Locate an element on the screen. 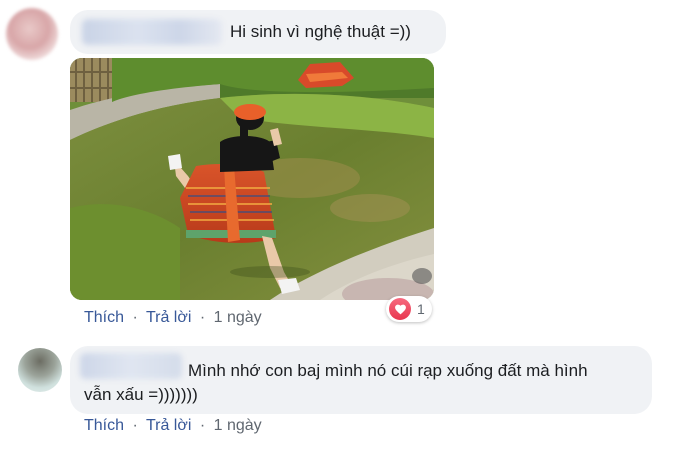 The height and width of the screenshot is (456, 700). heart-icon is located at coordinates (400, 309).